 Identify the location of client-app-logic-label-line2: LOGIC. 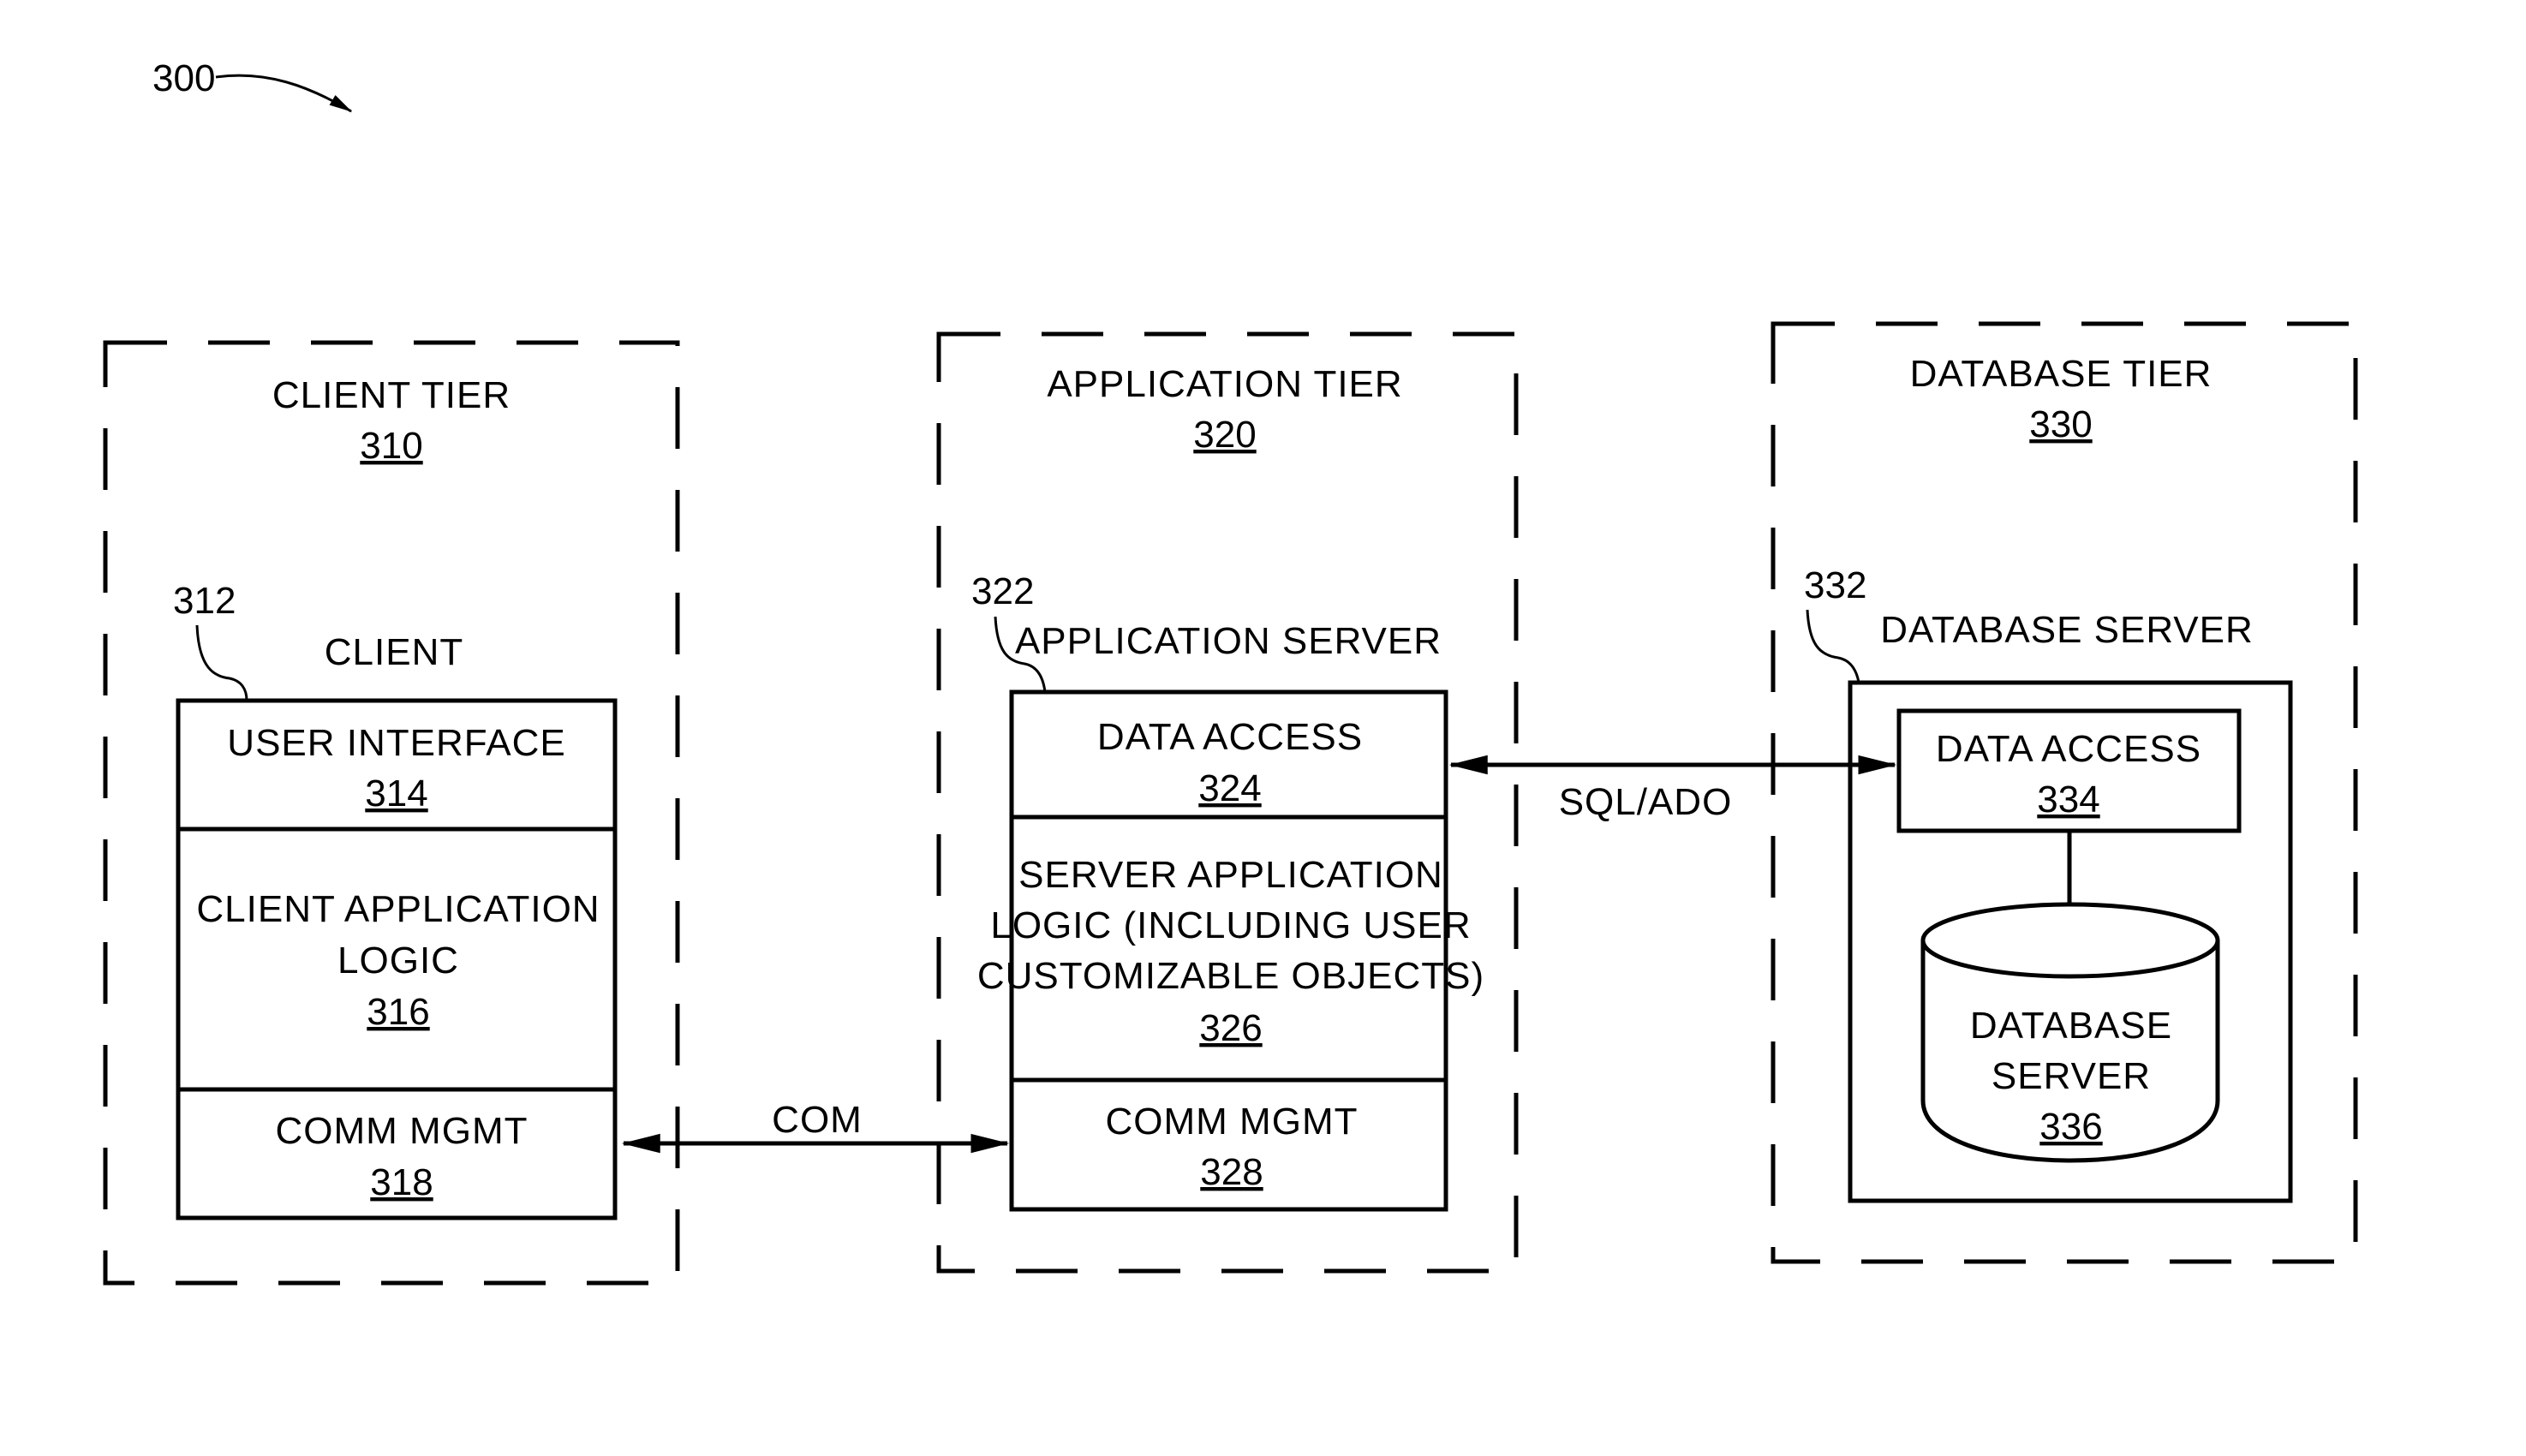
(398, 961).